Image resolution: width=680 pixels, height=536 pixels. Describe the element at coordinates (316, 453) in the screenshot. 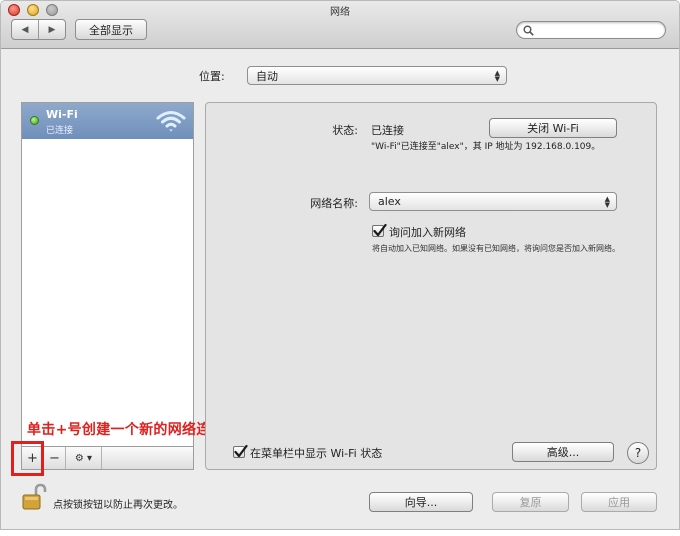

I see `show-in-menu-bar-label: 在菜单栏中显示 Wi-Fi 状态` at that location.